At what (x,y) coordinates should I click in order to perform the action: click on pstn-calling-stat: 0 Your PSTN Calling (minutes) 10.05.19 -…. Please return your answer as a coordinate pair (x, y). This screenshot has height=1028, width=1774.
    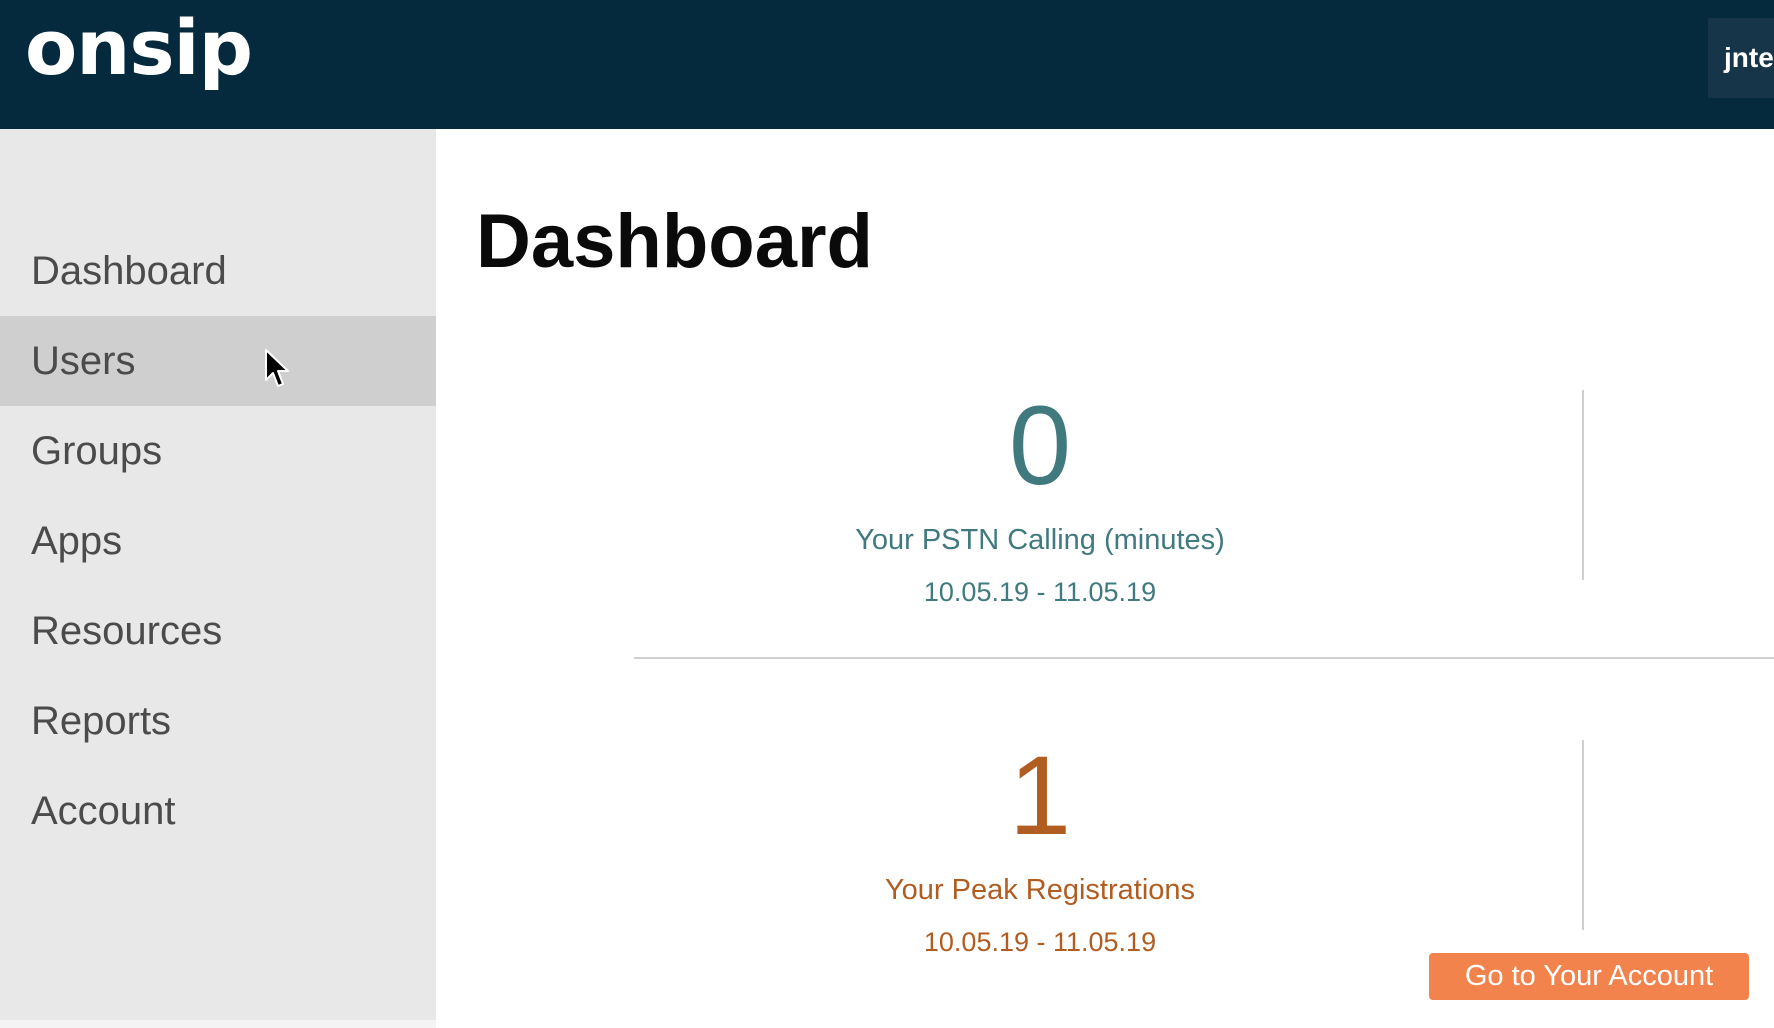
    Looking at the image, I should click on (1040, 499).